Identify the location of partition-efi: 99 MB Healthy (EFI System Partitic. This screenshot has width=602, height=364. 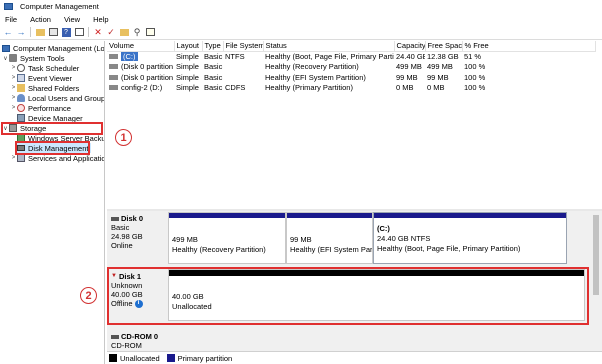
(329, 238).